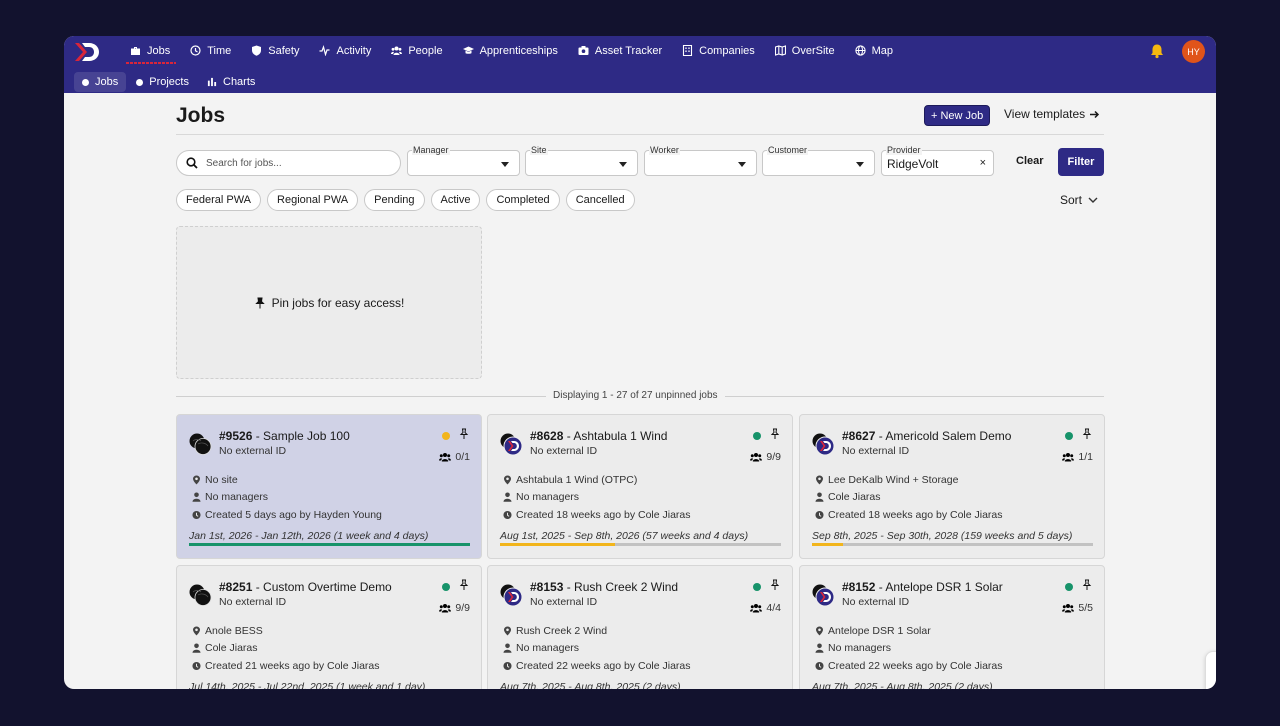 The image size is (1280, 726). Describe the element at coordinates (876, 451) in the screenshot. I see `external-id: No external ID` at that location.